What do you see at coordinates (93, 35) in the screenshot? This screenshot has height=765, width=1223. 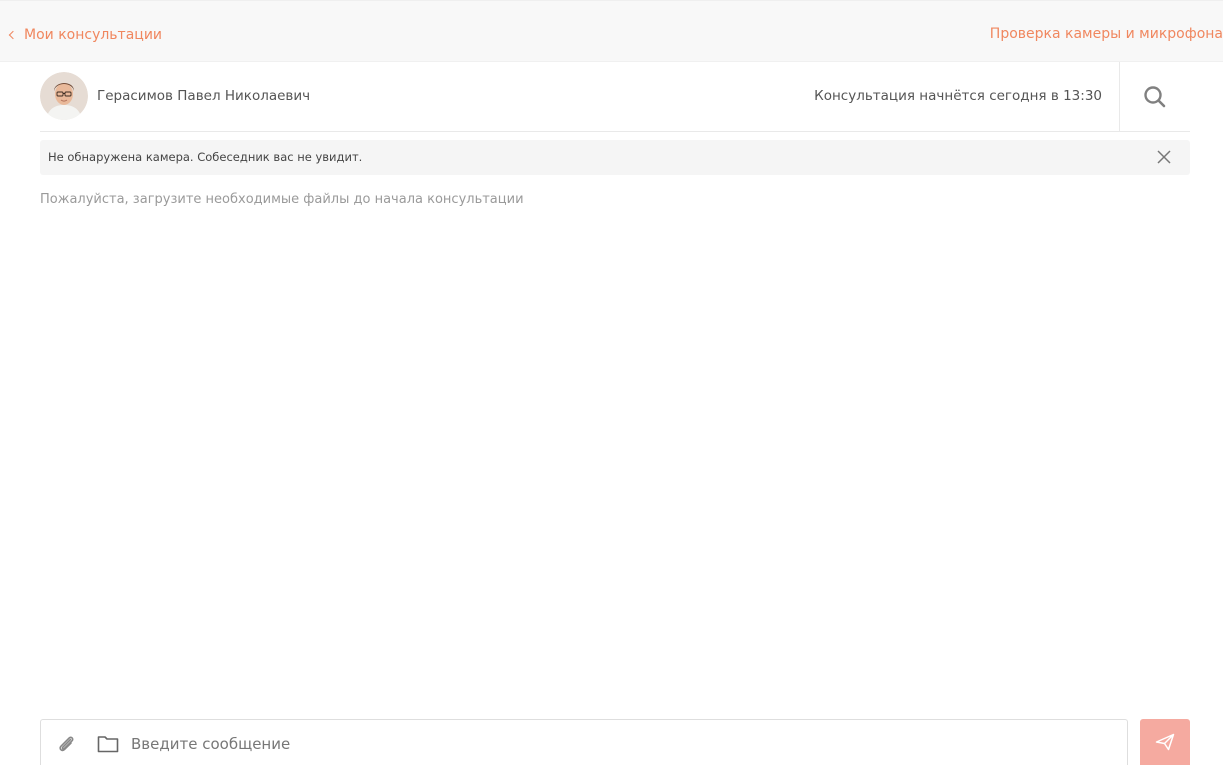 I see `back-link-label: Мои консультации` at bounding box center [93, 35].